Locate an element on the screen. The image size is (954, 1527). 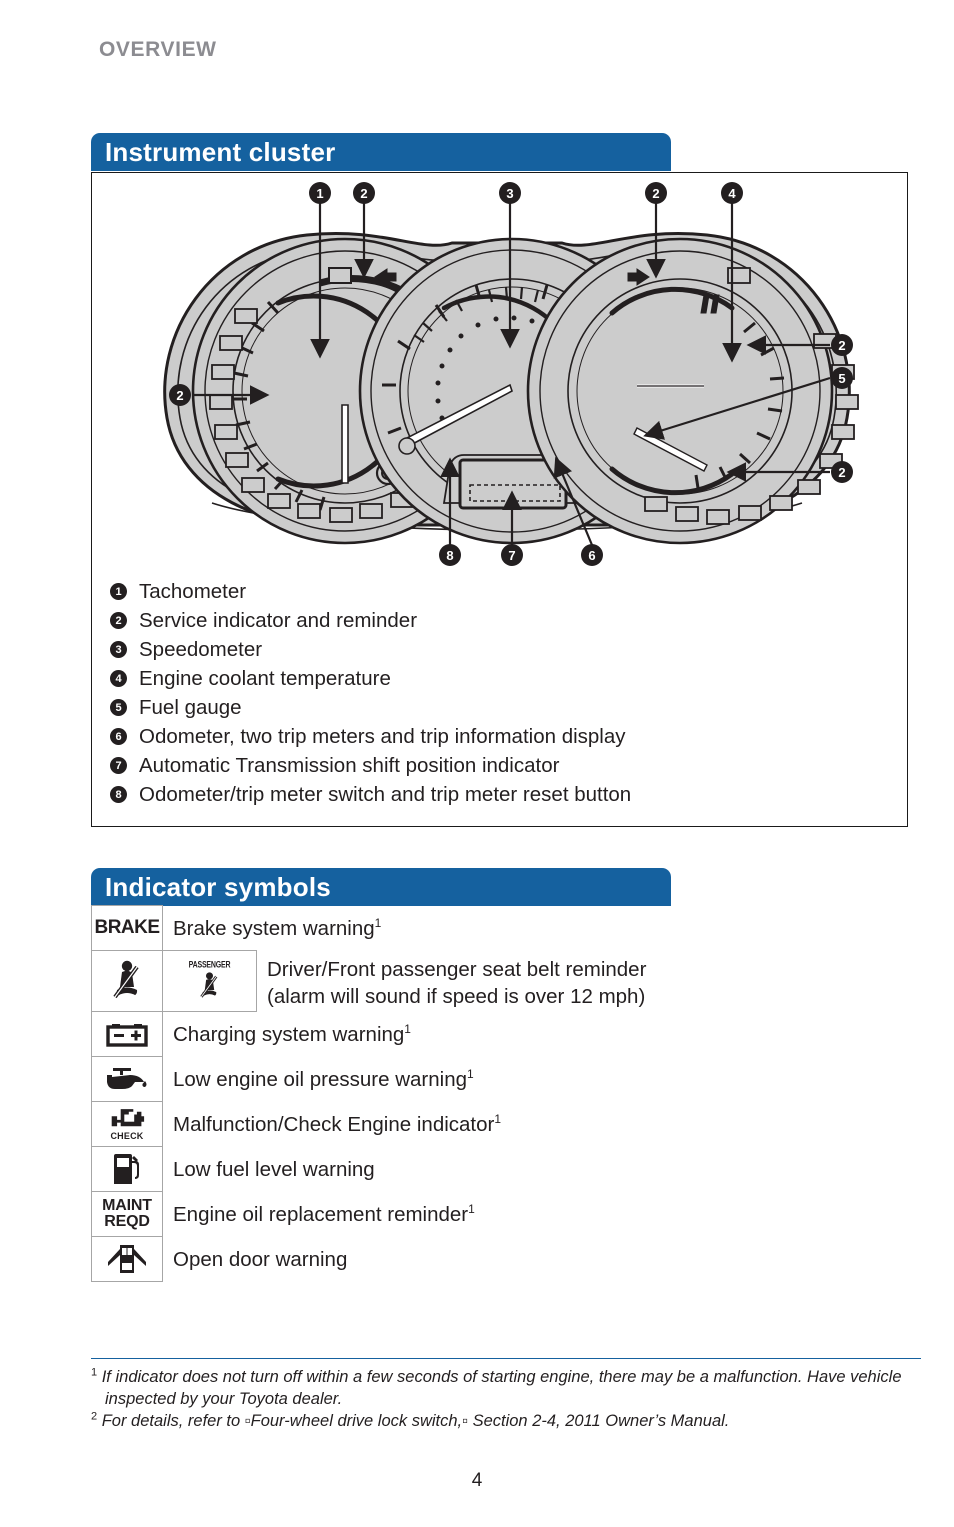
figure-marker-2a: 2 is located at coordinates (364, 193).